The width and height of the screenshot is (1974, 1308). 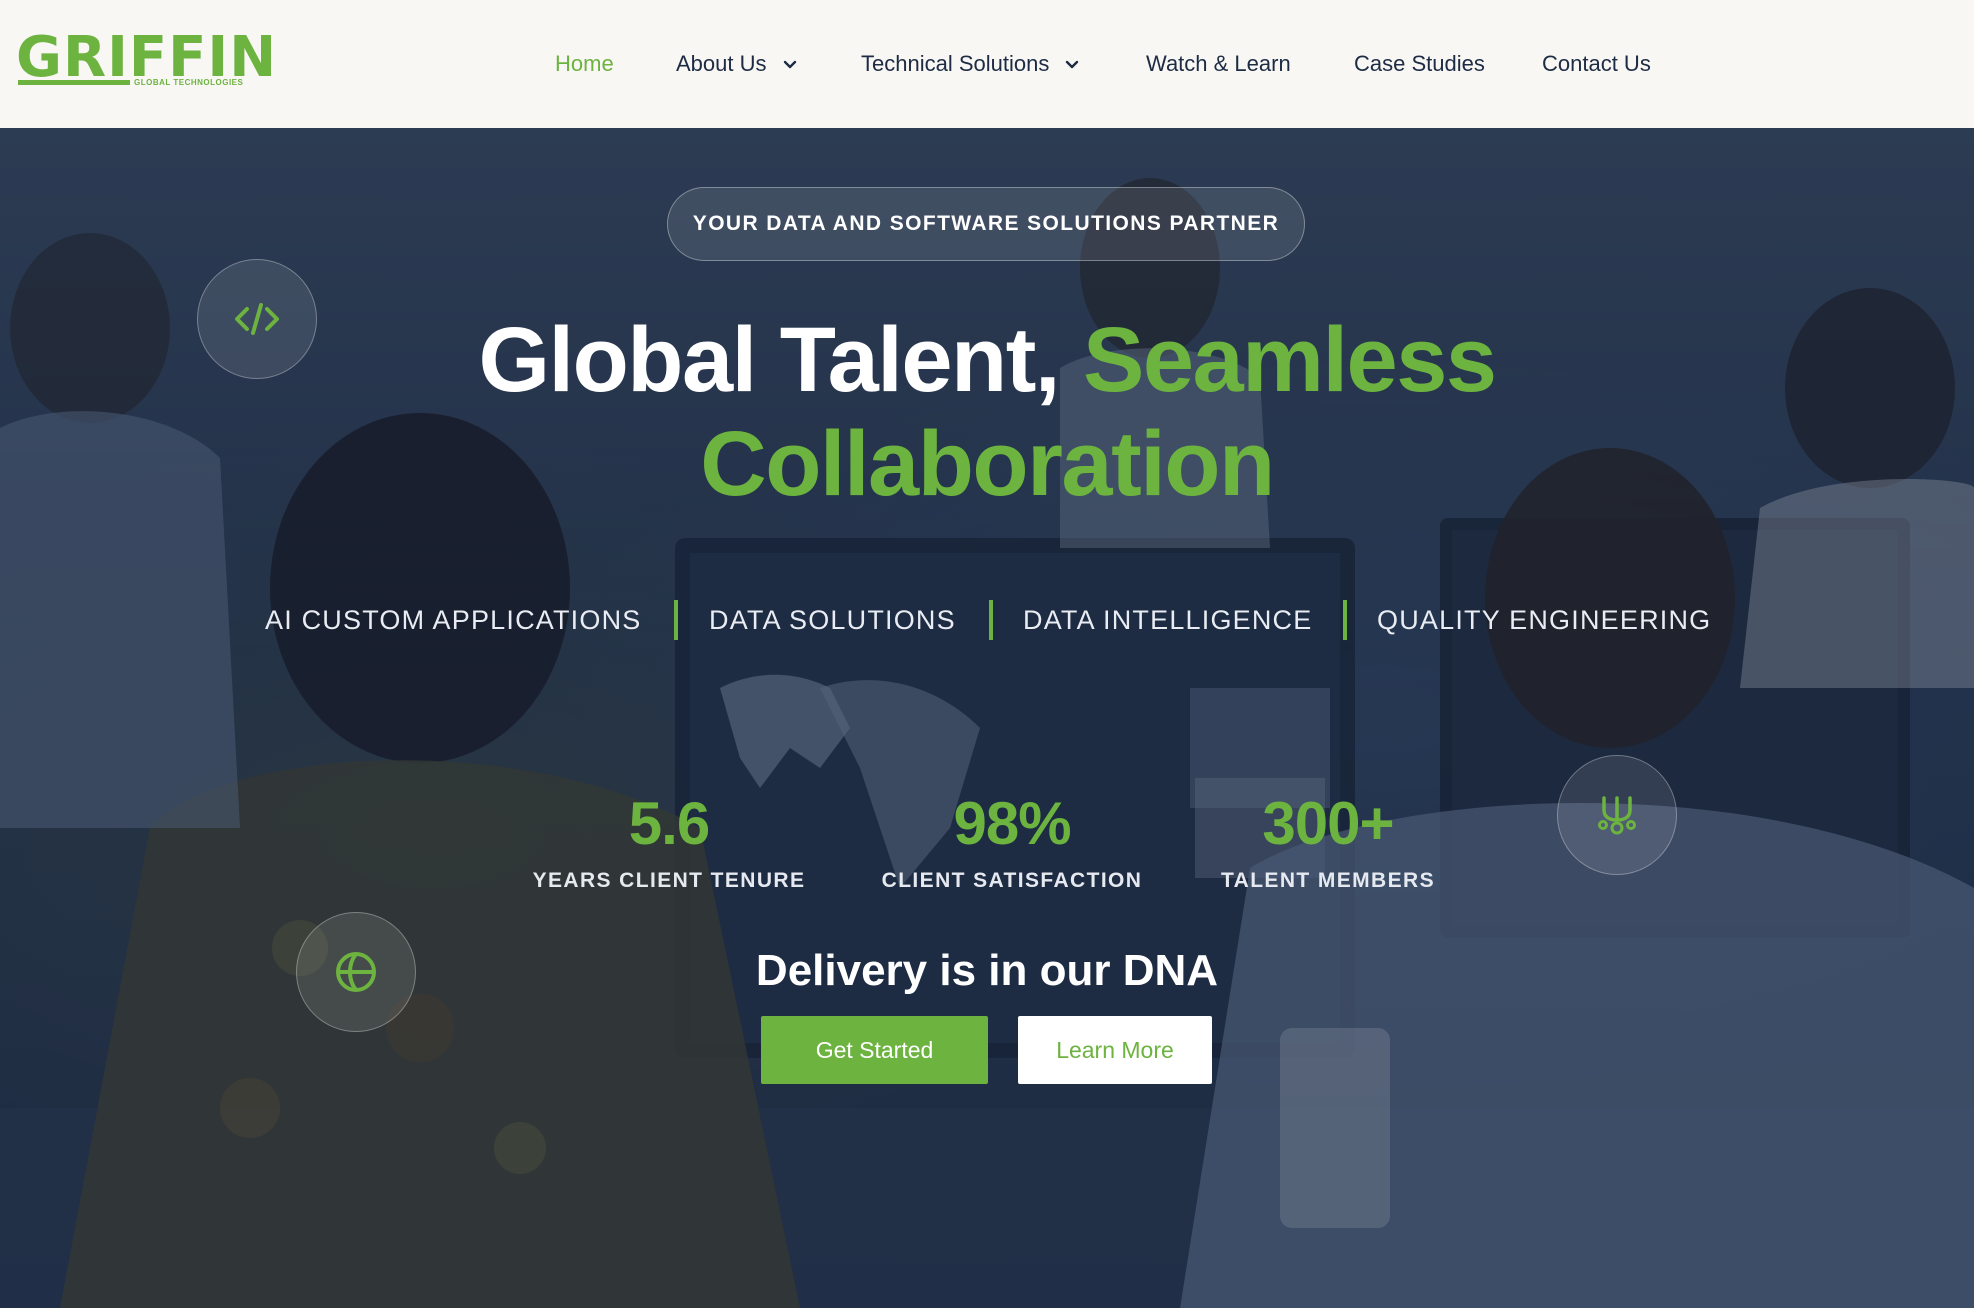 What do you see at coordinates (1167, 620) in the screenshot?
I see `service-data-intelligence: DATA INTELLIGENCE` at bounding box center [1167, 620].